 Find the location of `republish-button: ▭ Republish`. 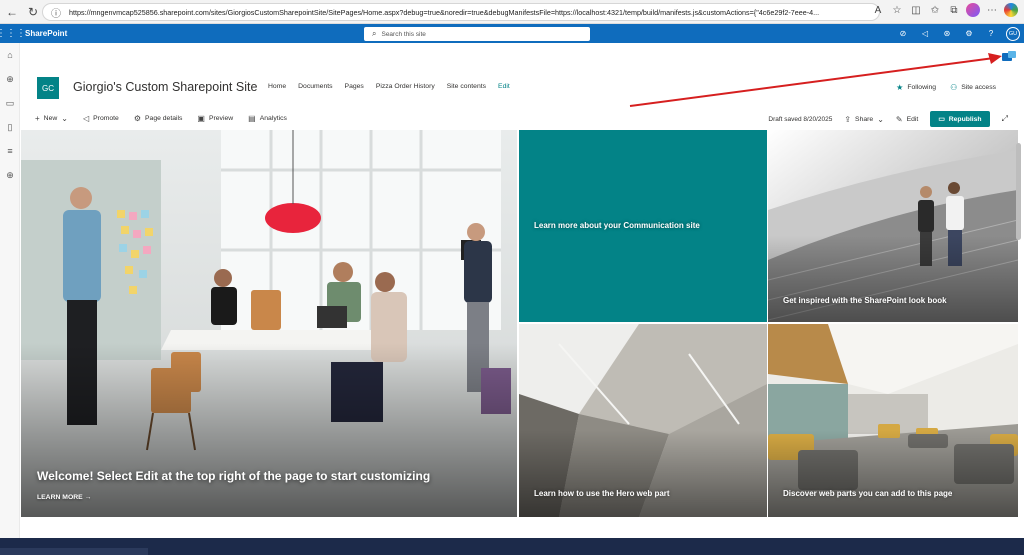

republish-button: ▭ Republish is located at coordinates (960, 119).